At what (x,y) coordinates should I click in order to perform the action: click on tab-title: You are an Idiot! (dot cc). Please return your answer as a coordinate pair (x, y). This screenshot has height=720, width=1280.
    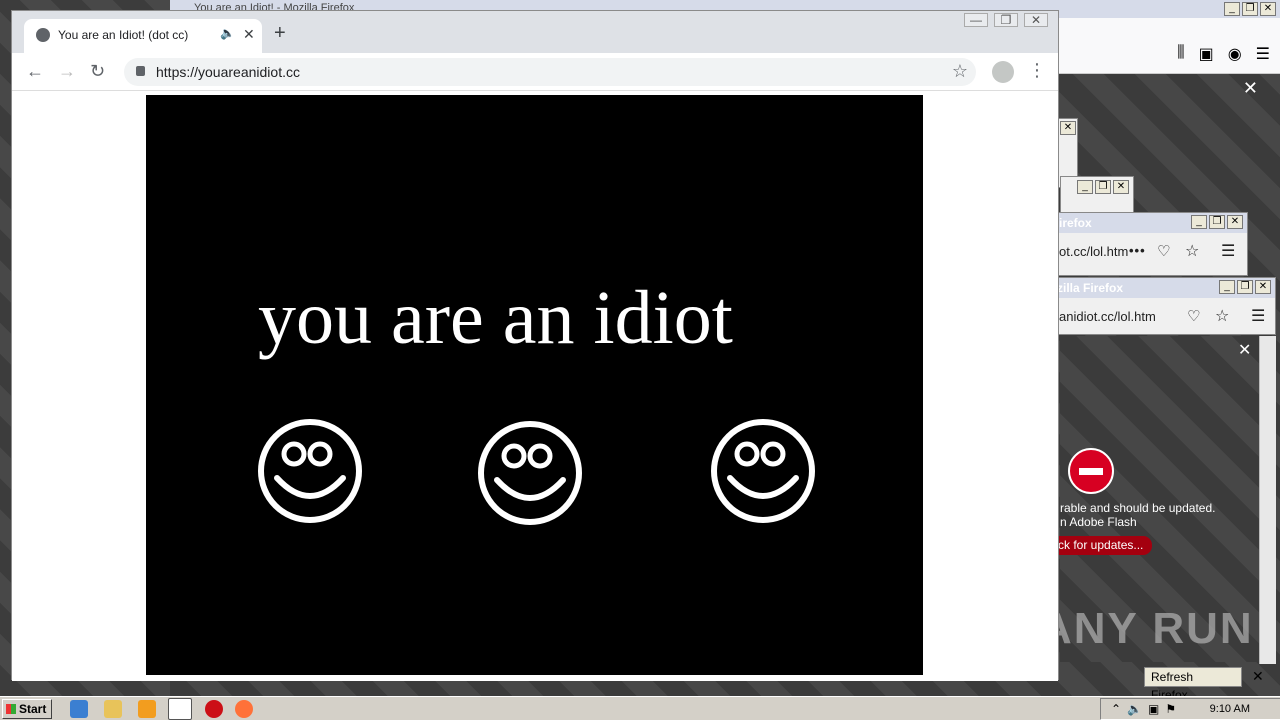
    Looking at the image, I should click on (123, 35).